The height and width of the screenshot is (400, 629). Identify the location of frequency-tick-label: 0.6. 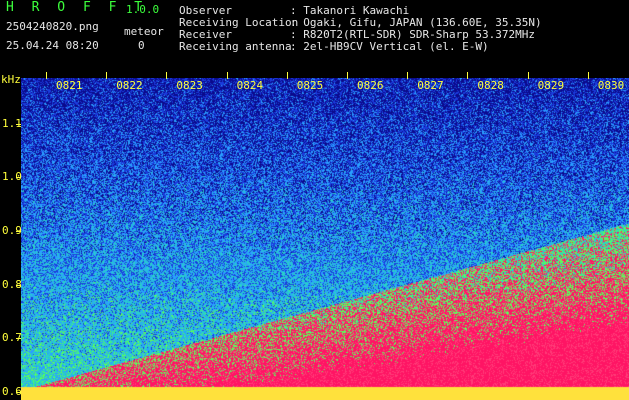
(12, 391).